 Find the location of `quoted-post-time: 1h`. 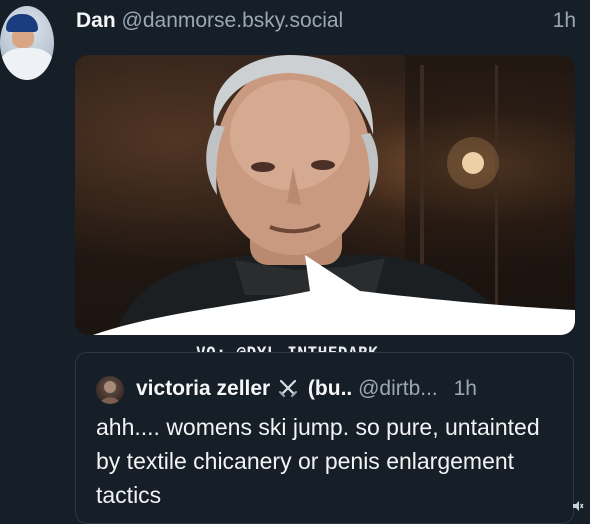

quoted-post-time: 1h is located at coordinates (465, 388).